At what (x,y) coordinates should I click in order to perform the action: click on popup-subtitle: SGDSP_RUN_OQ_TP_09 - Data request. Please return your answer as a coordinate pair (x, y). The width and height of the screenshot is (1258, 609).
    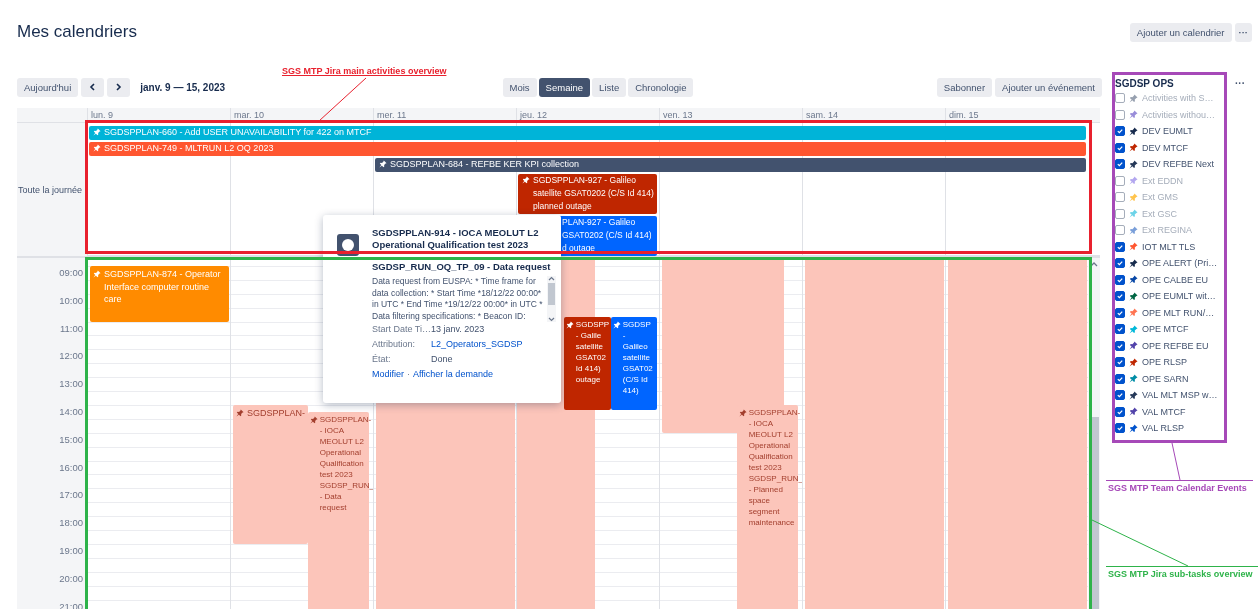
    Looking at the image, I should click on (462, 267).